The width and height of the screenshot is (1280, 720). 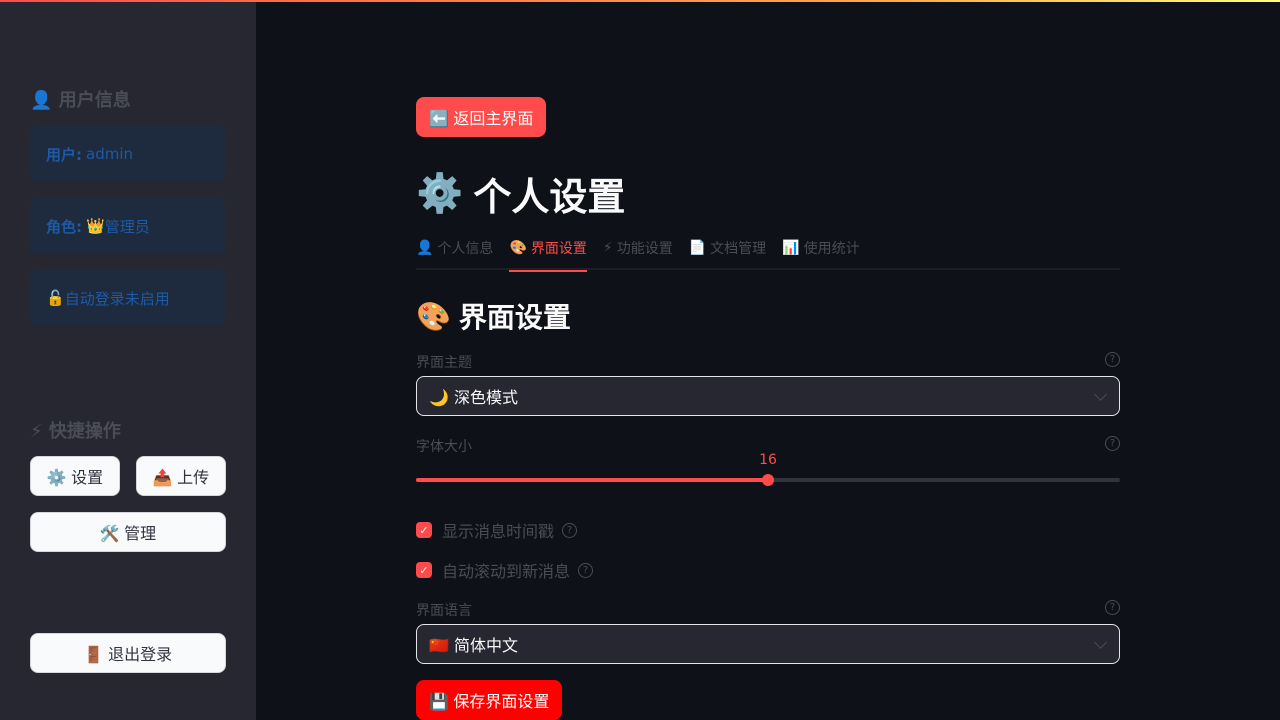 I want to click on upload-button: 📤 上传, so click(x=181, y=476).